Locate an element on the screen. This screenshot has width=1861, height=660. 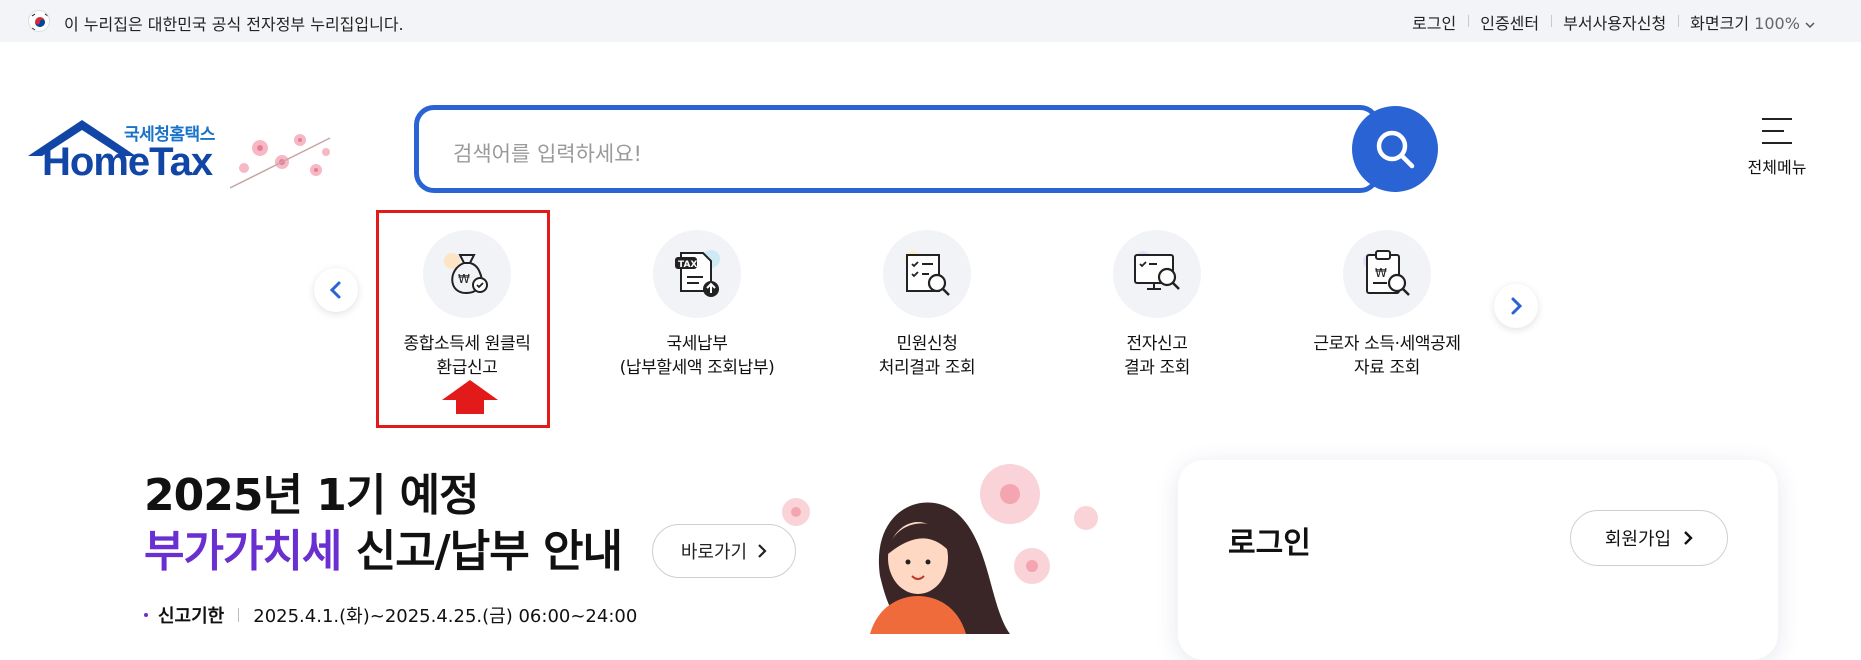
search-input: 검색어를 입력하세요! is located at coordinates (897, 149).